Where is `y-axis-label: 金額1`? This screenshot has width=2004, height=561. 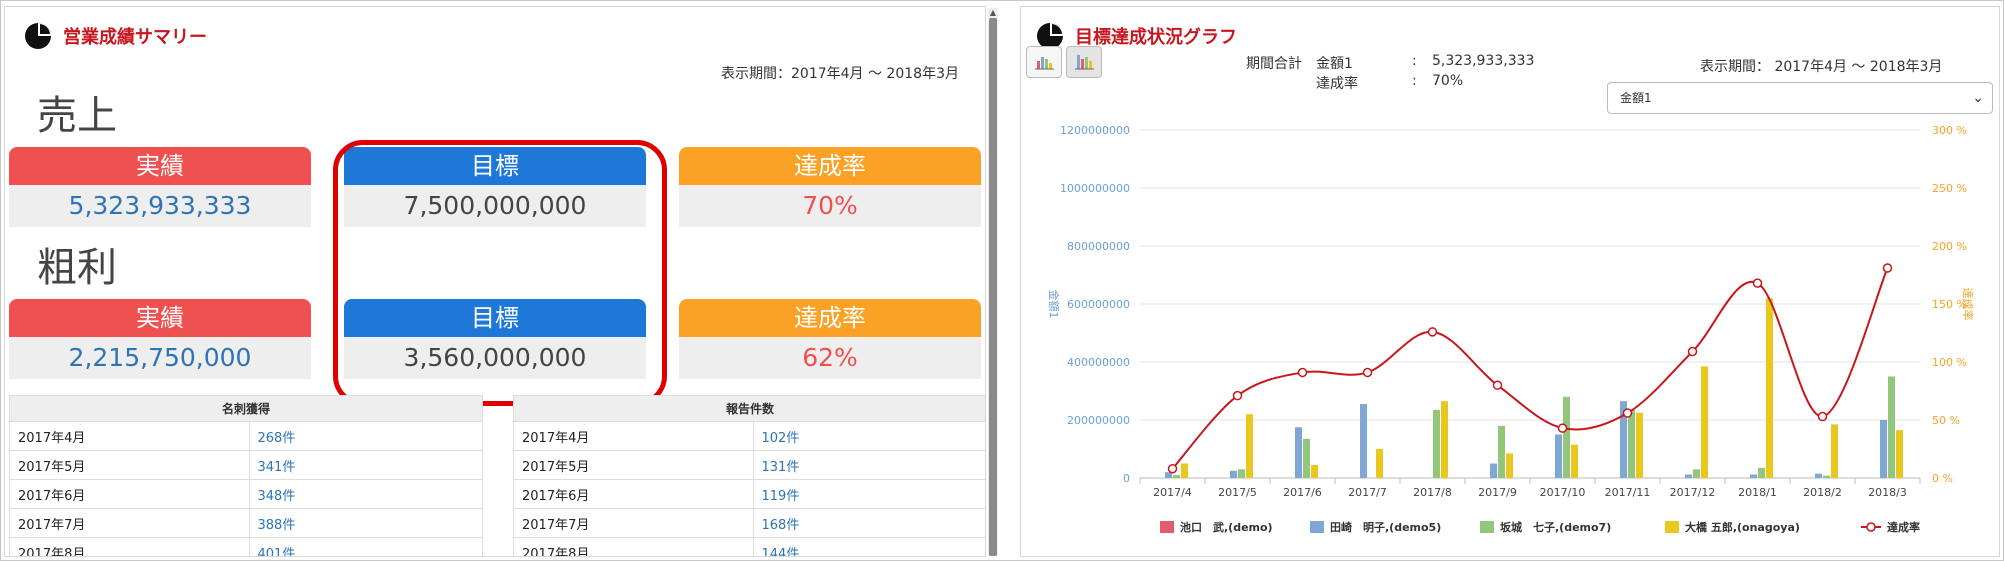
y-axis-label: 金額1 is located at coordinates (1054, 304).